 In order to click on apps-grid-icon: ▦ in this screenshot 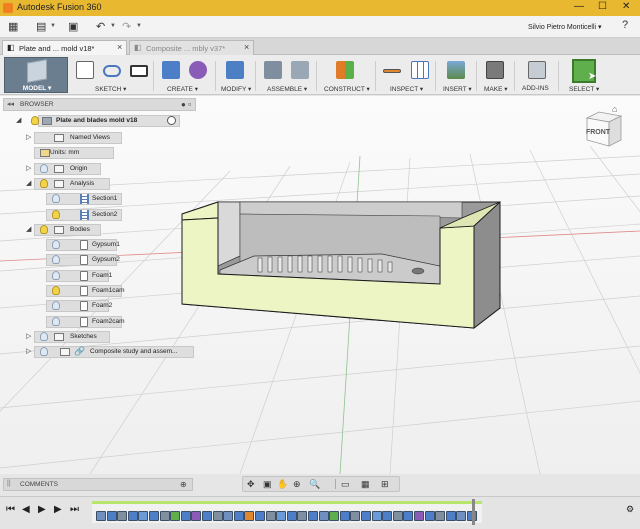, I will do `click(13, 26)`.